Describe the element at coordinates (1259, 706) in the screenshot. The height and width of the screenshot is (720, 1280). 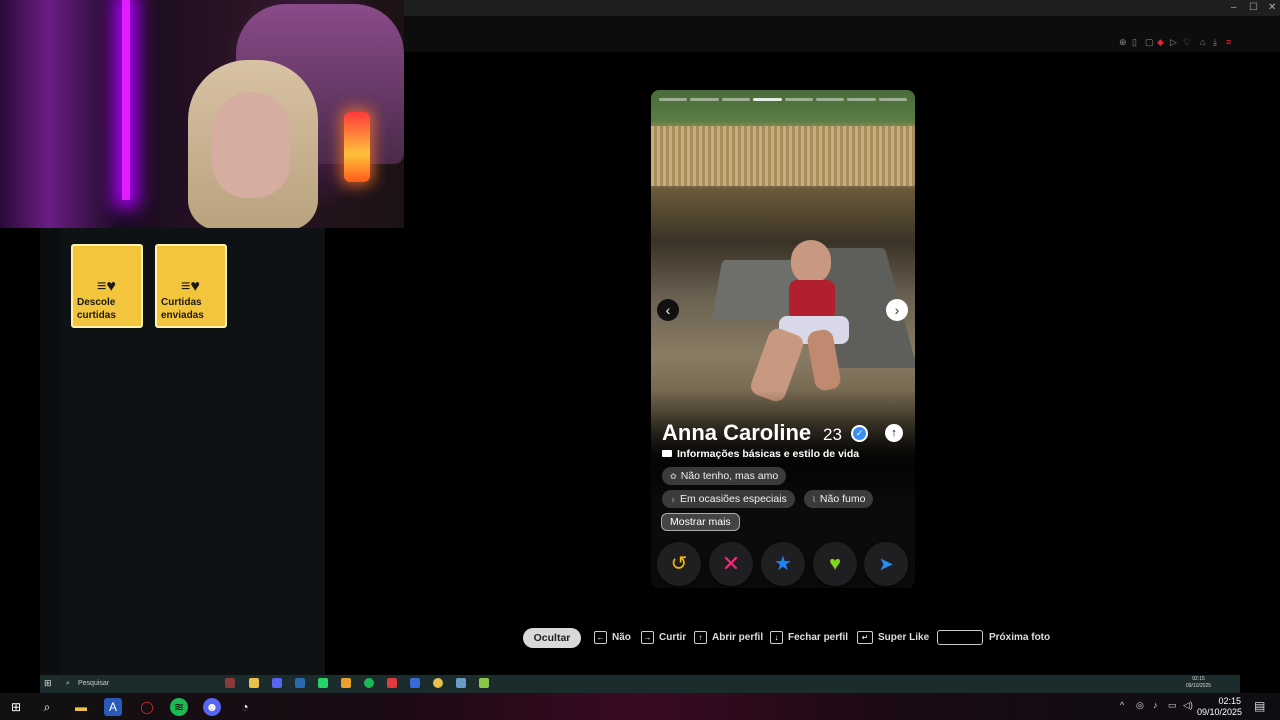
I see `notification-icon: ▤` at that location.